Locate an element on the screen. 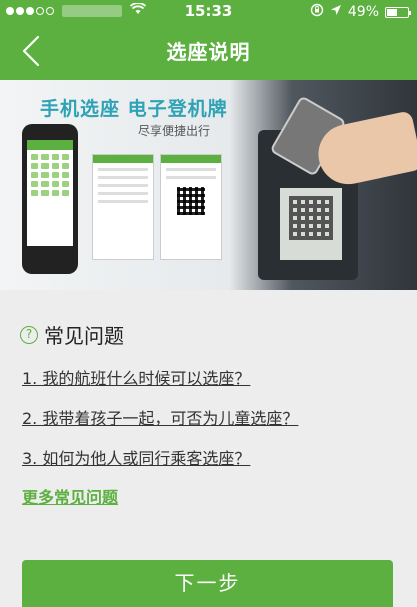  location-arrow-icon is located at coordinates (336, 12).